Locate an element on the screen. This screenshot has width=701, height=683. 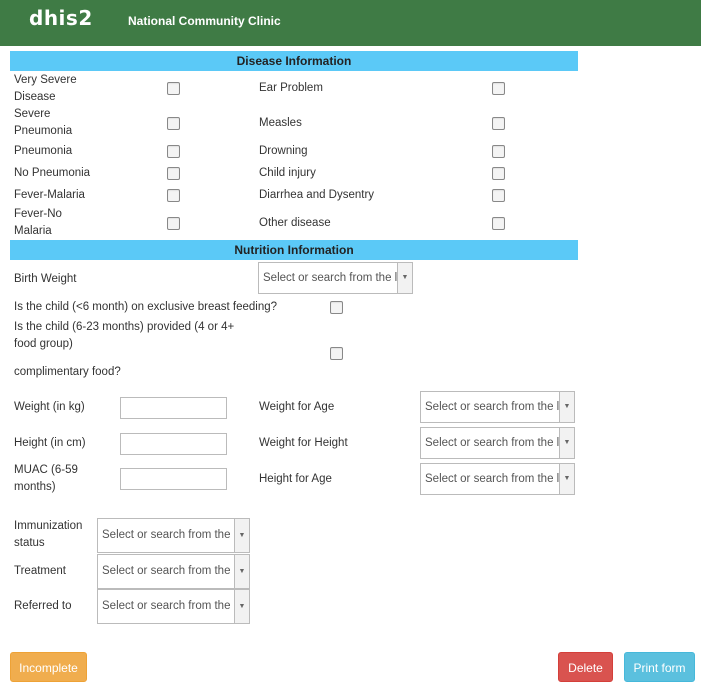
checkbox-exclusive-breast-feeding is located at coordinates (336, 307).